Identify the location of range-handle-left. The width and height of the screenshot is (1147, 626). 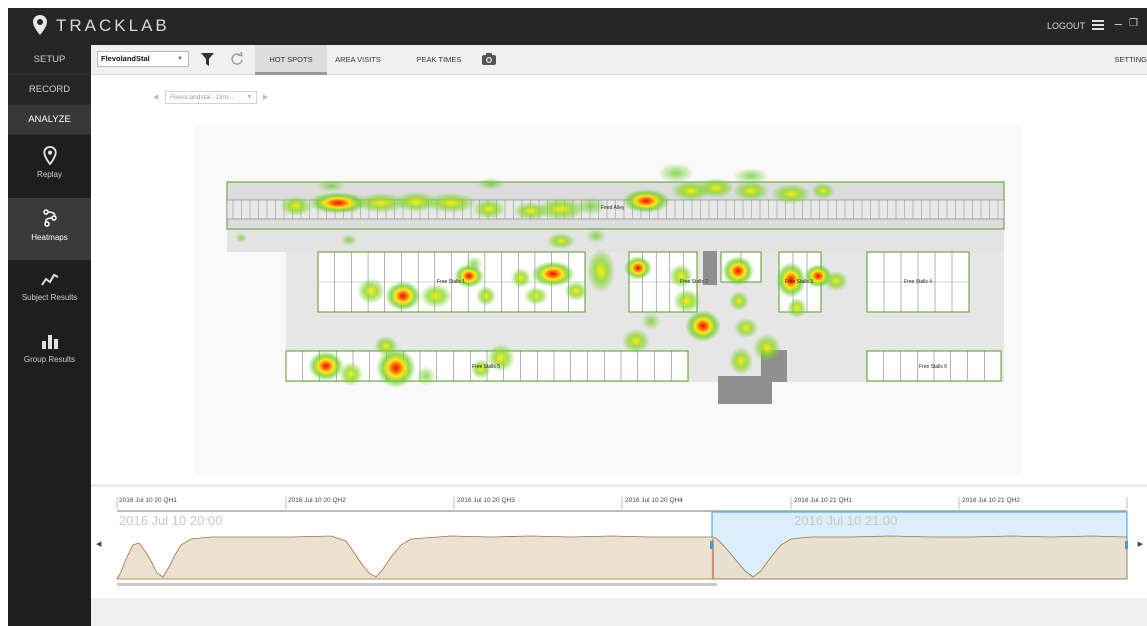
(711, 545).